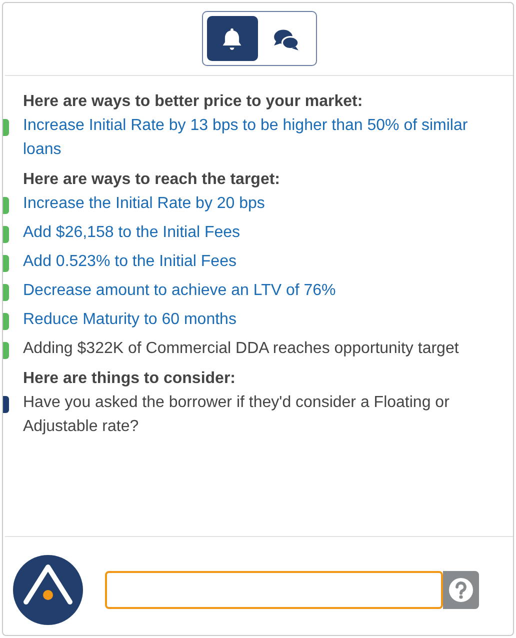  I want to click on section-heading: Here are things to consider:, so click(129, 379).